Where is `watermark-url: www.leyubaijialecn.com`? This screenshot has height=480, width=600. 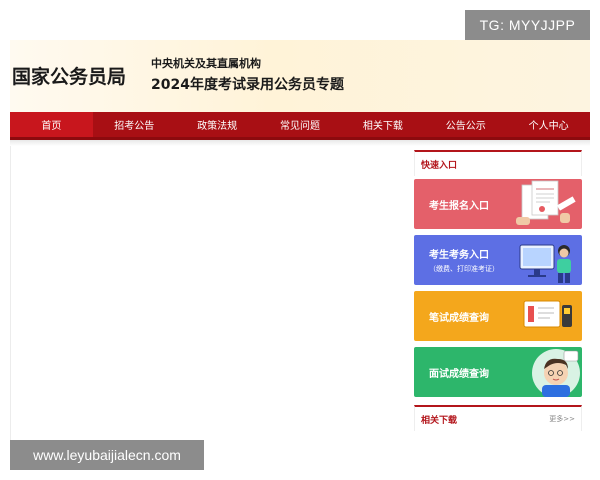
watermark-url: www.leyubaijialecn.com is located at coordinates (107, 455).